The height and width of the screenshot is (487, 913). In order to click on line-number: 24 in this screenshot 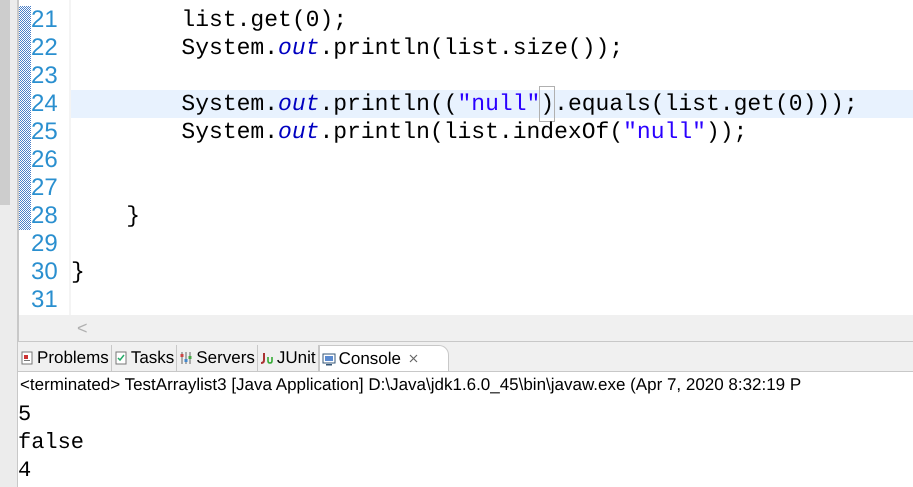, I will do `click(44, 104)`.